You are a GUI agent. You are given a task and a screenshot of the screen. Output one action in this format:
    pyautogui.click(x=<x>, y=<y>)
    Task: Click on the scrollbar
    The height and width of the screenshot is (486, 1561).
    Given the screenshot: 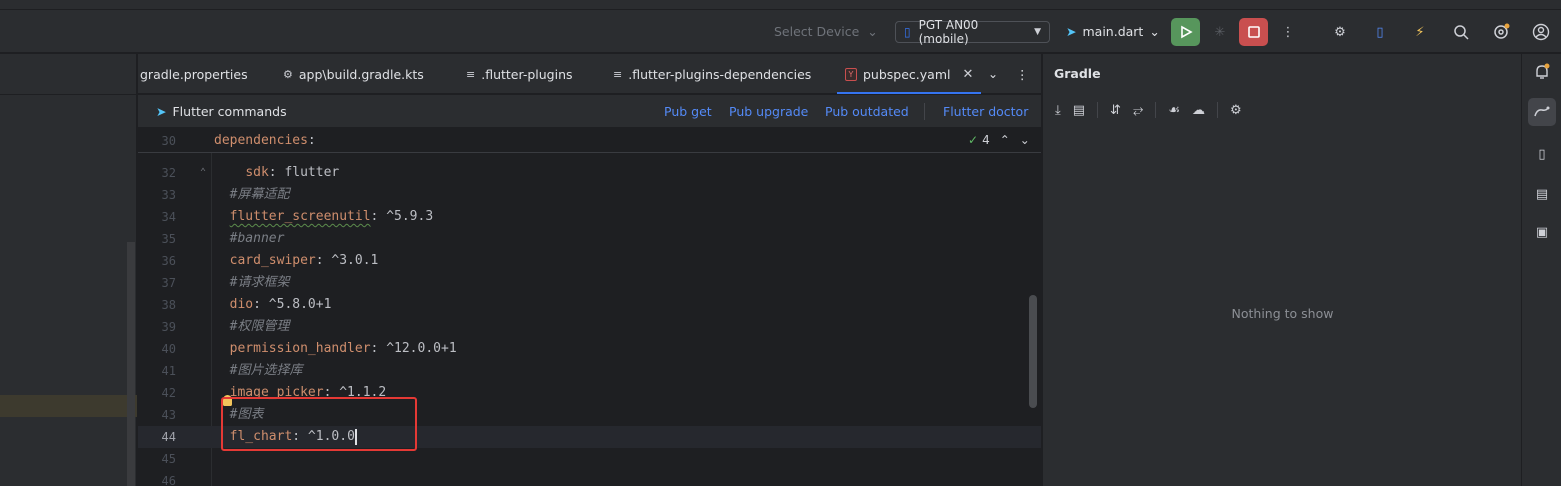 What is the action you would take?
    pyautogui.click(x=131, y=364)
    